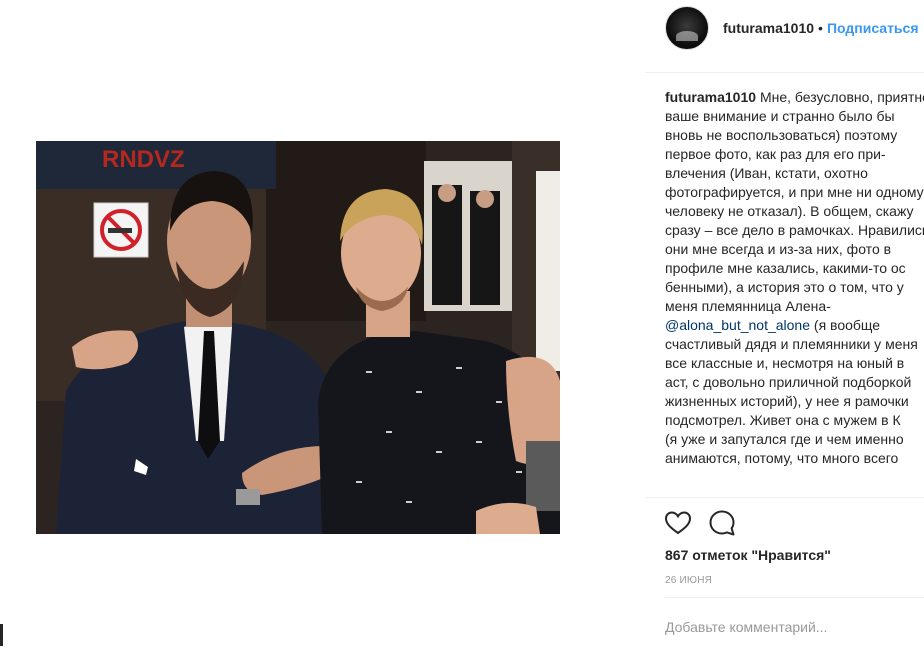 The width and height of the screenshot is (924, 657). I want to click on caption-first-line: futurama1010 Мне, безусловно, приятно, so click(794, 97).